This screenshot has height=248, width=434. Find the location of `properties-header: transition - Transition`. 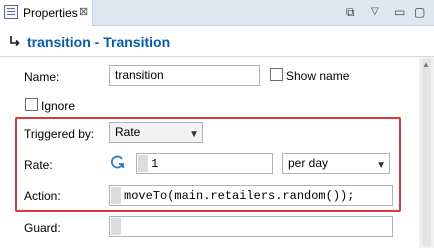

properties-header: transition - Transition is located at coordinates (217, 41).